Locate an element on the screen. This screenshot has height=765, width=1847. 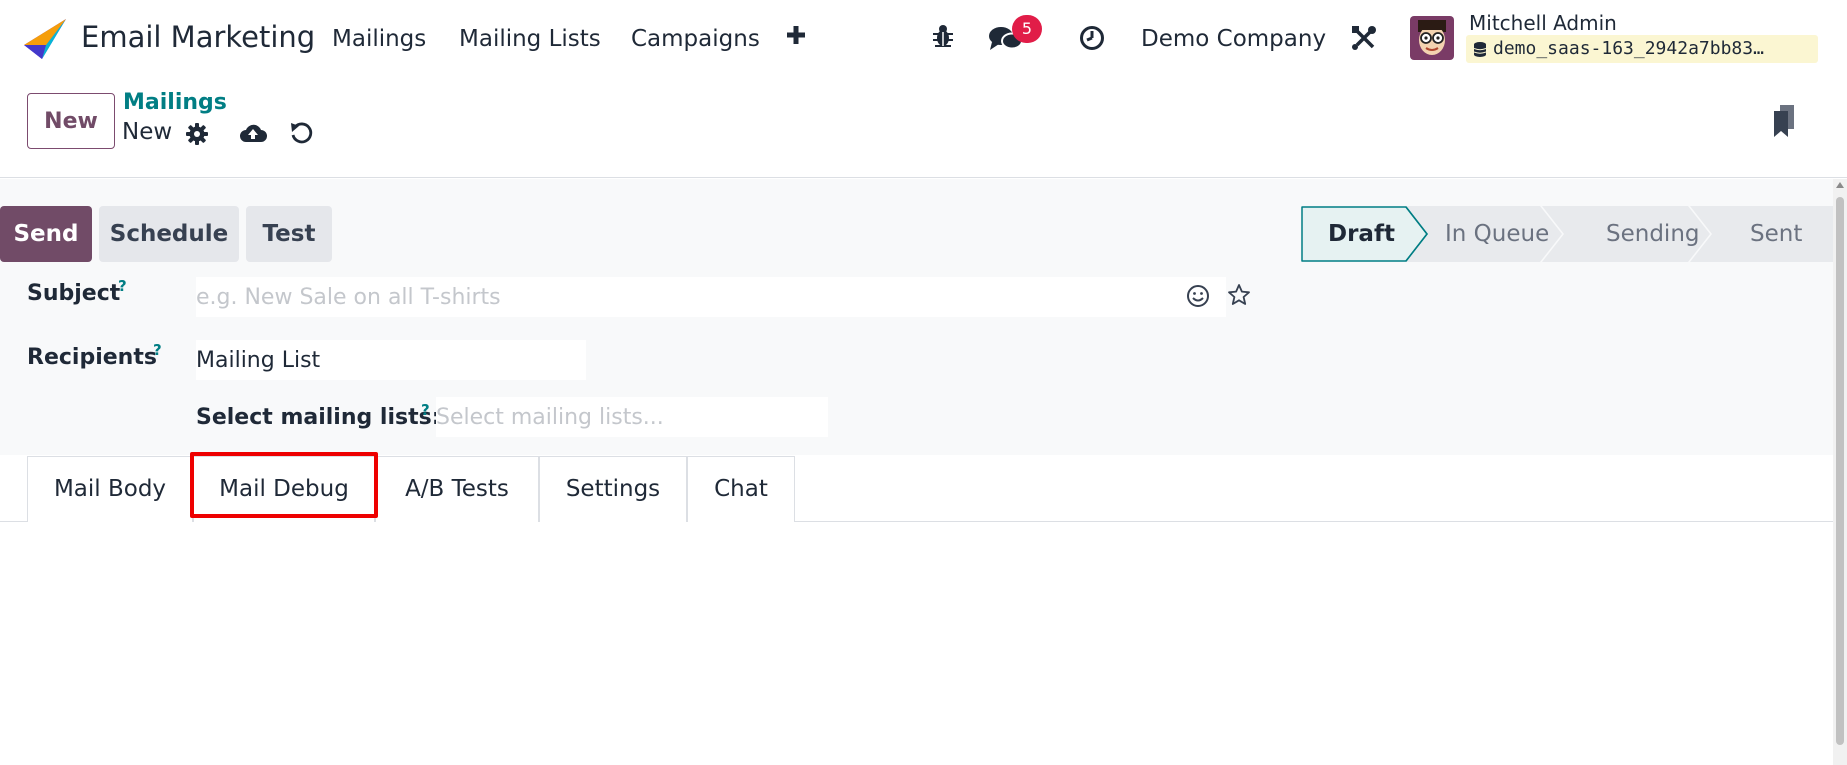
database-icon is located at coordinates (1480, 49).